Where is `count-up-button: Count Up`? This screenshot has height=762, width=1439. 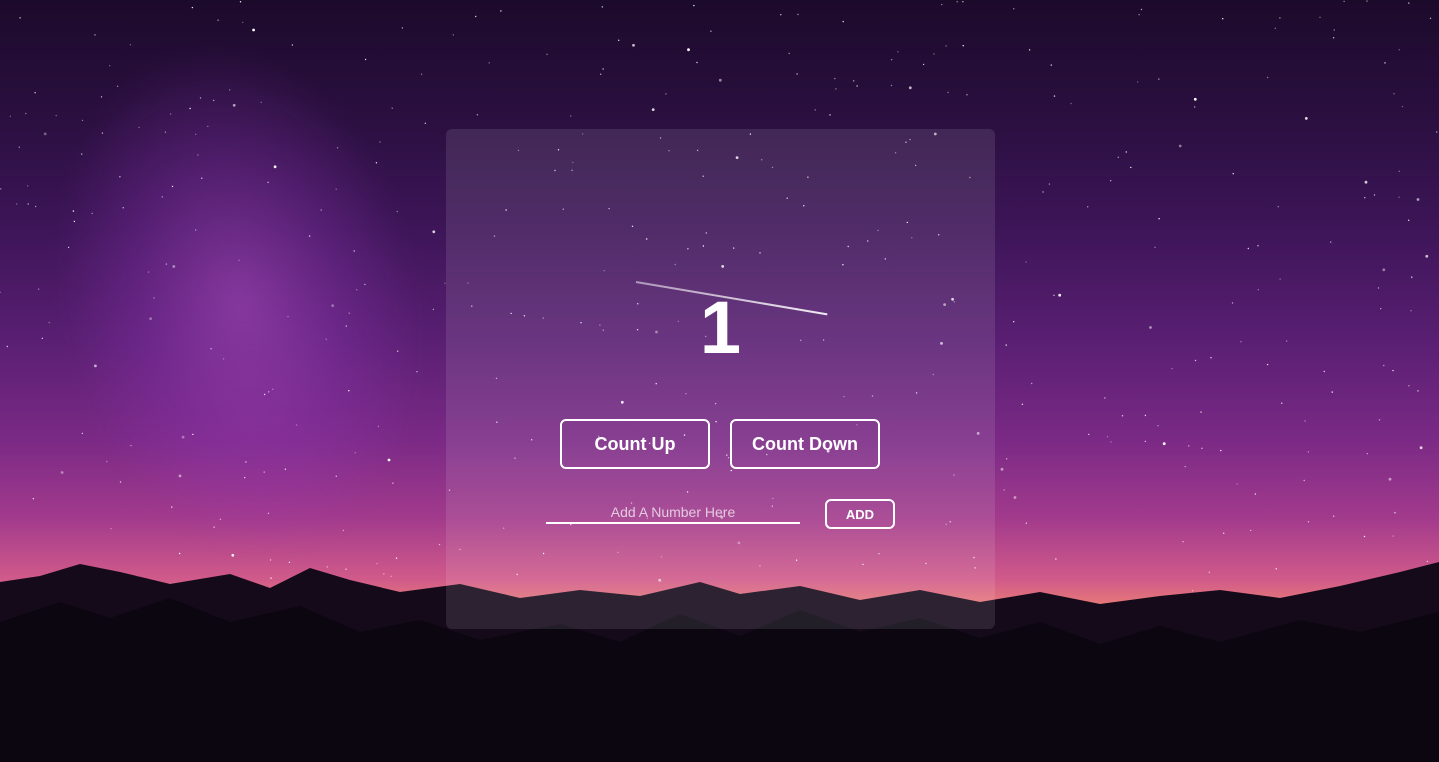 count-up-button: Count Up is located at coordinates (635, 444).